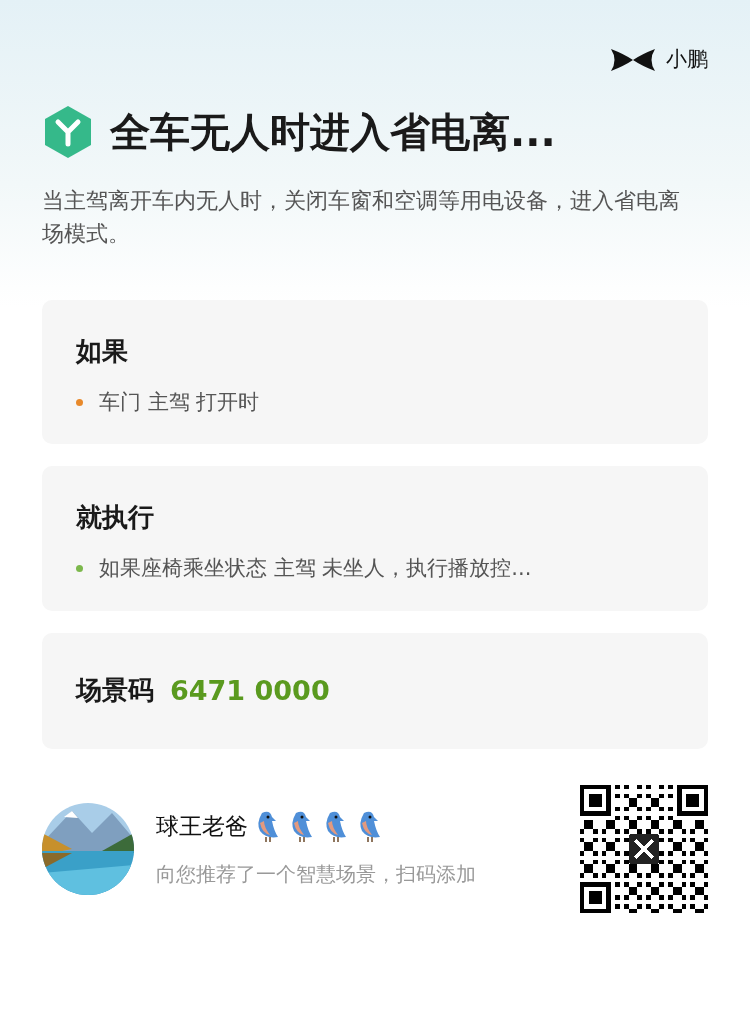 This screenshot has width=750, height=1023. Describe the element at coordinates (179, 402) in the screenshot. I see `rule-text: 车门 主驾 打开时` at that location.